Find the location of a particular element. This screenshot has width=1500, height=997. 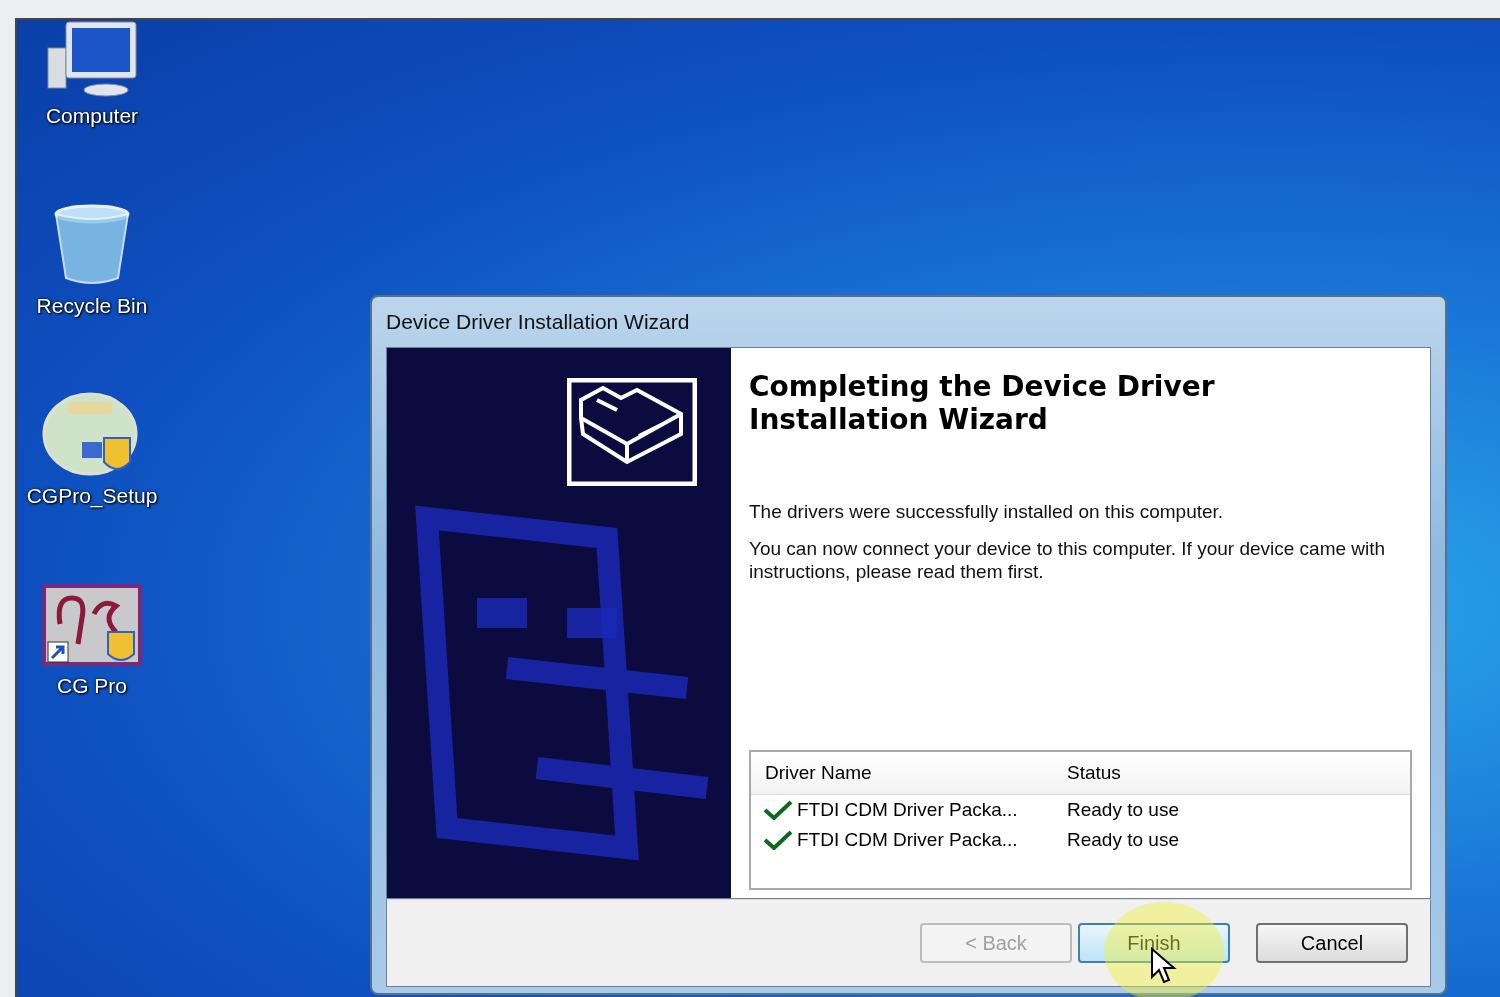

desktop-icon-label: CG Pro is located at coordinates (92, 686).